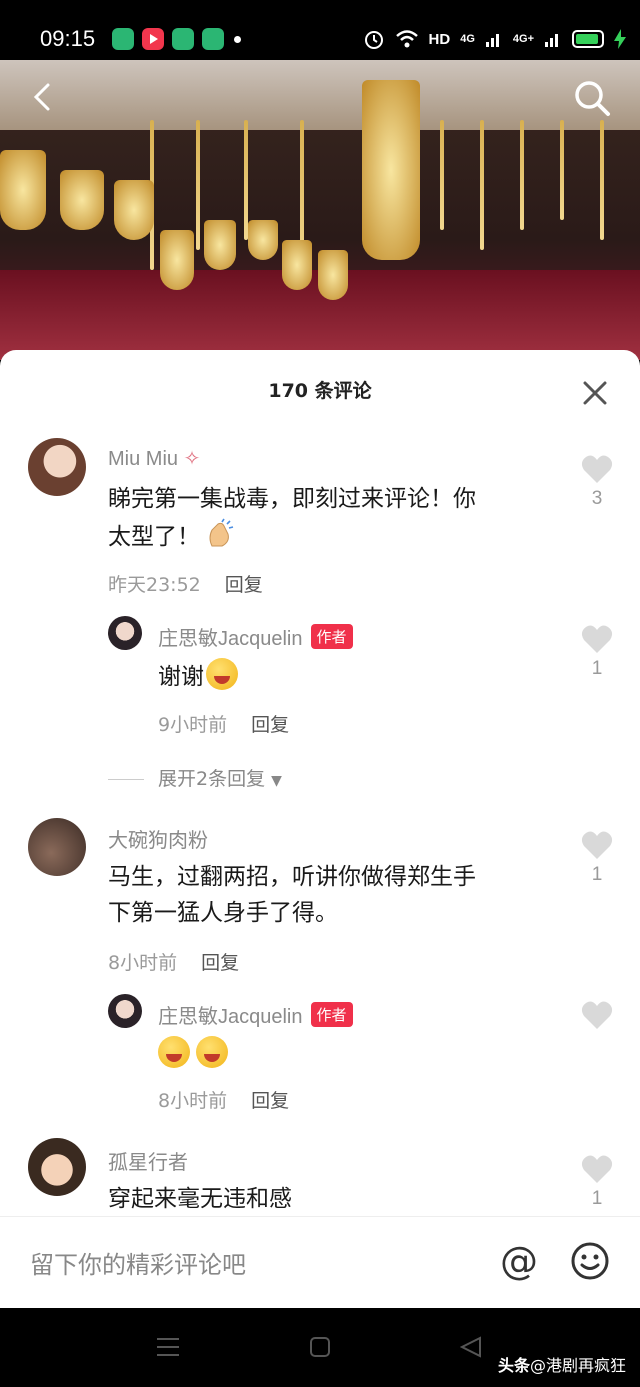 Image resolution: width=640 pixels, height=1387 pixels. What do you see at coordinates (198, 677) in the screenshot?
I see `reply-text: 谢谢` at bounding box center [198, 677].